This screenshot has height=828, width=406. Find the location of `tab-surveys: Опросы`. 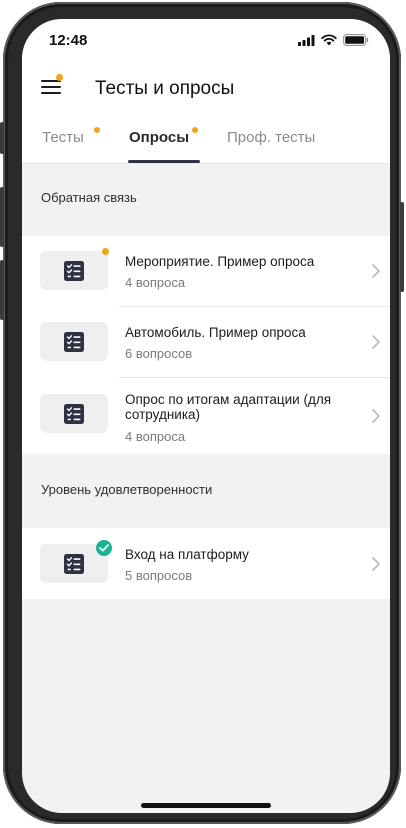

tab-surveys: Опросы is located at coordinates (159, 137).